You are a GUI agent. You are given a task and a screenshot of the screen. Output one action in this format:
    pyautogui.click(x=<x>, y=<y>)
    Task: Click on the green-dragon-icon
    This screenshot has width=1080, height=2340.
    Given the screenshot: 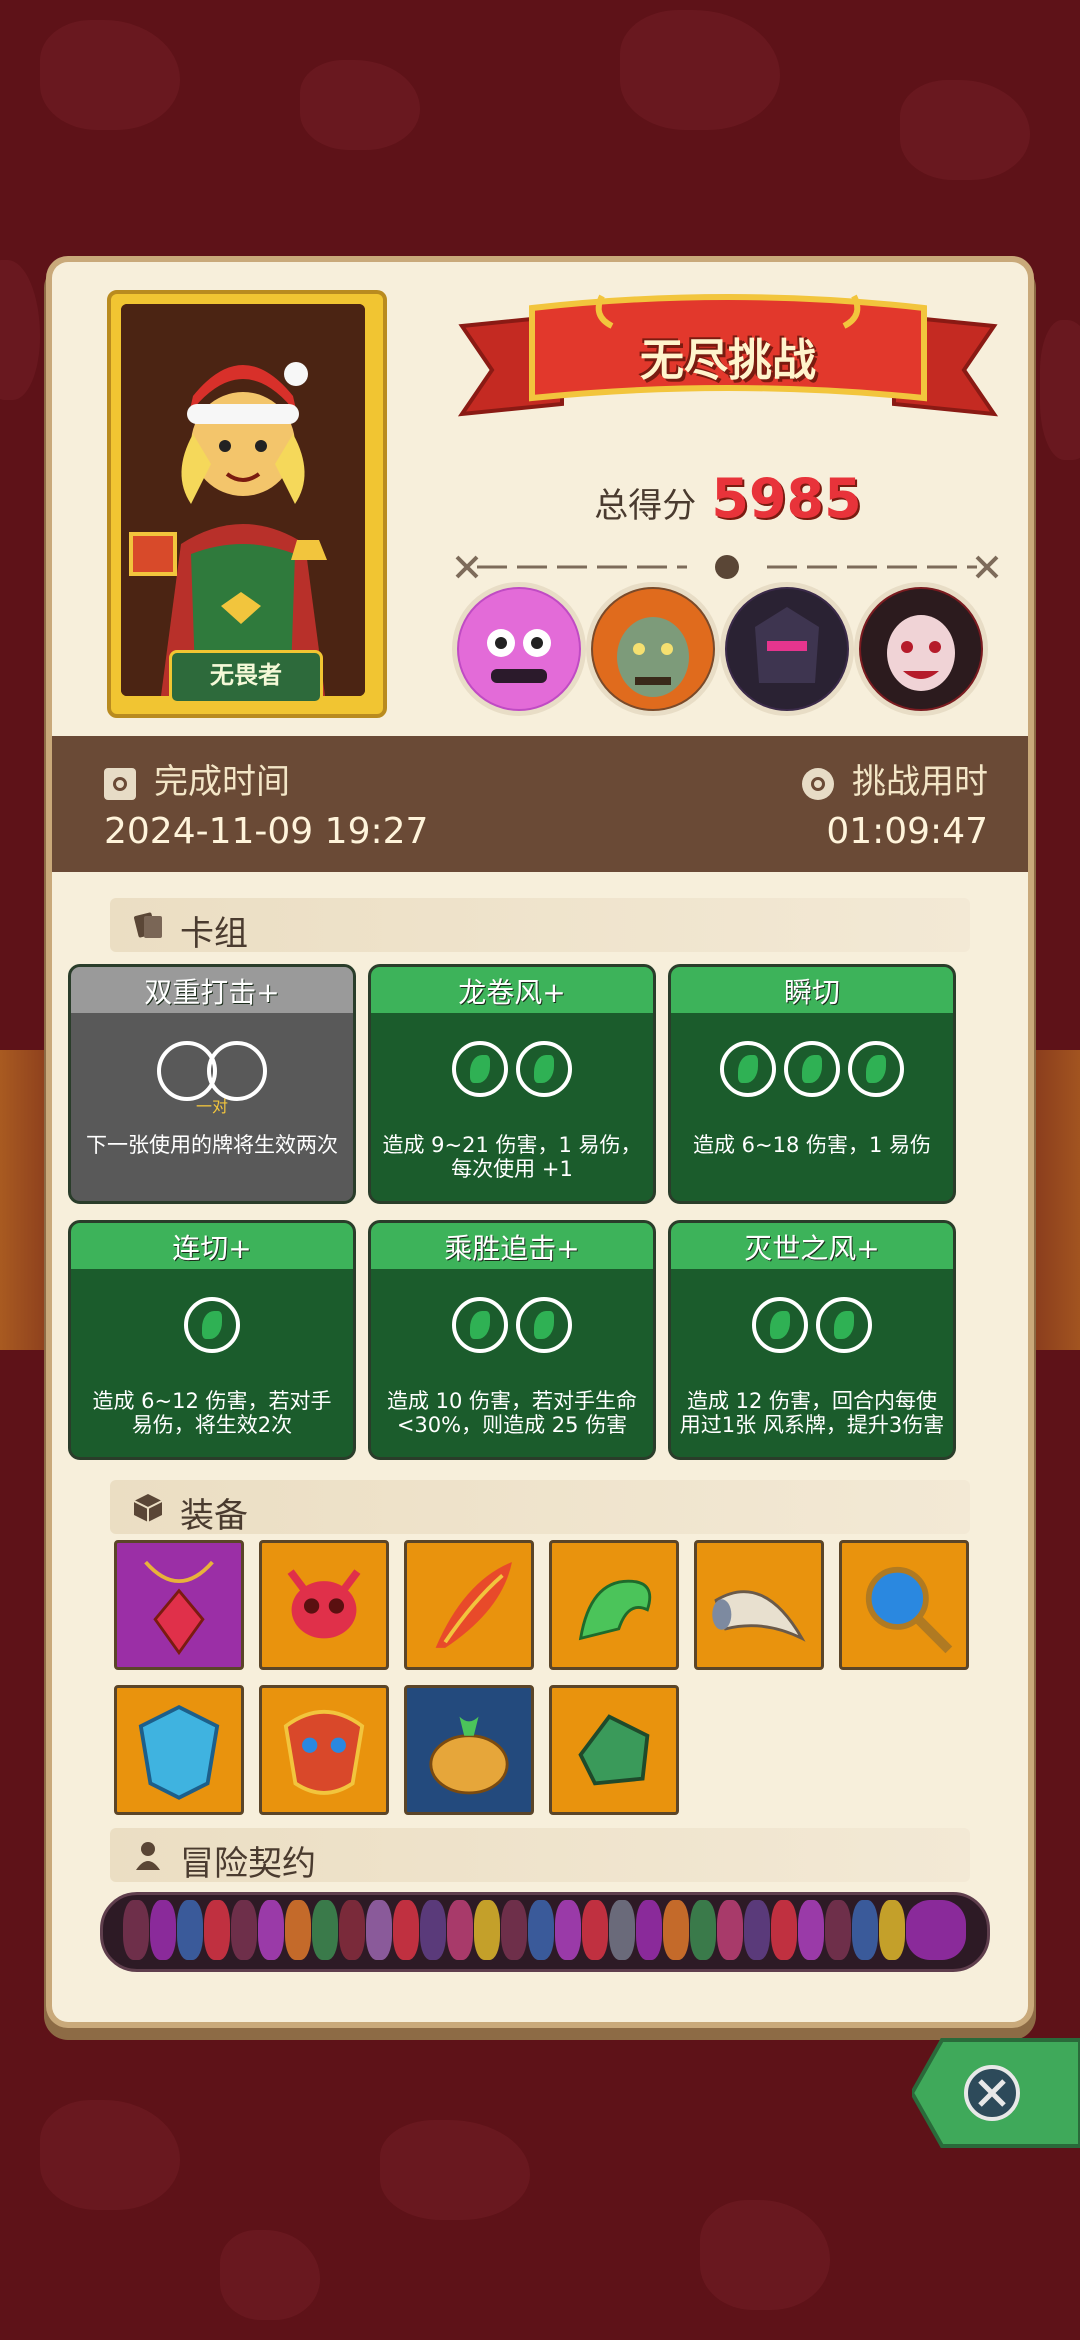 What is the action you would take?
    pyautogui.click(x=614, y=1605)
    